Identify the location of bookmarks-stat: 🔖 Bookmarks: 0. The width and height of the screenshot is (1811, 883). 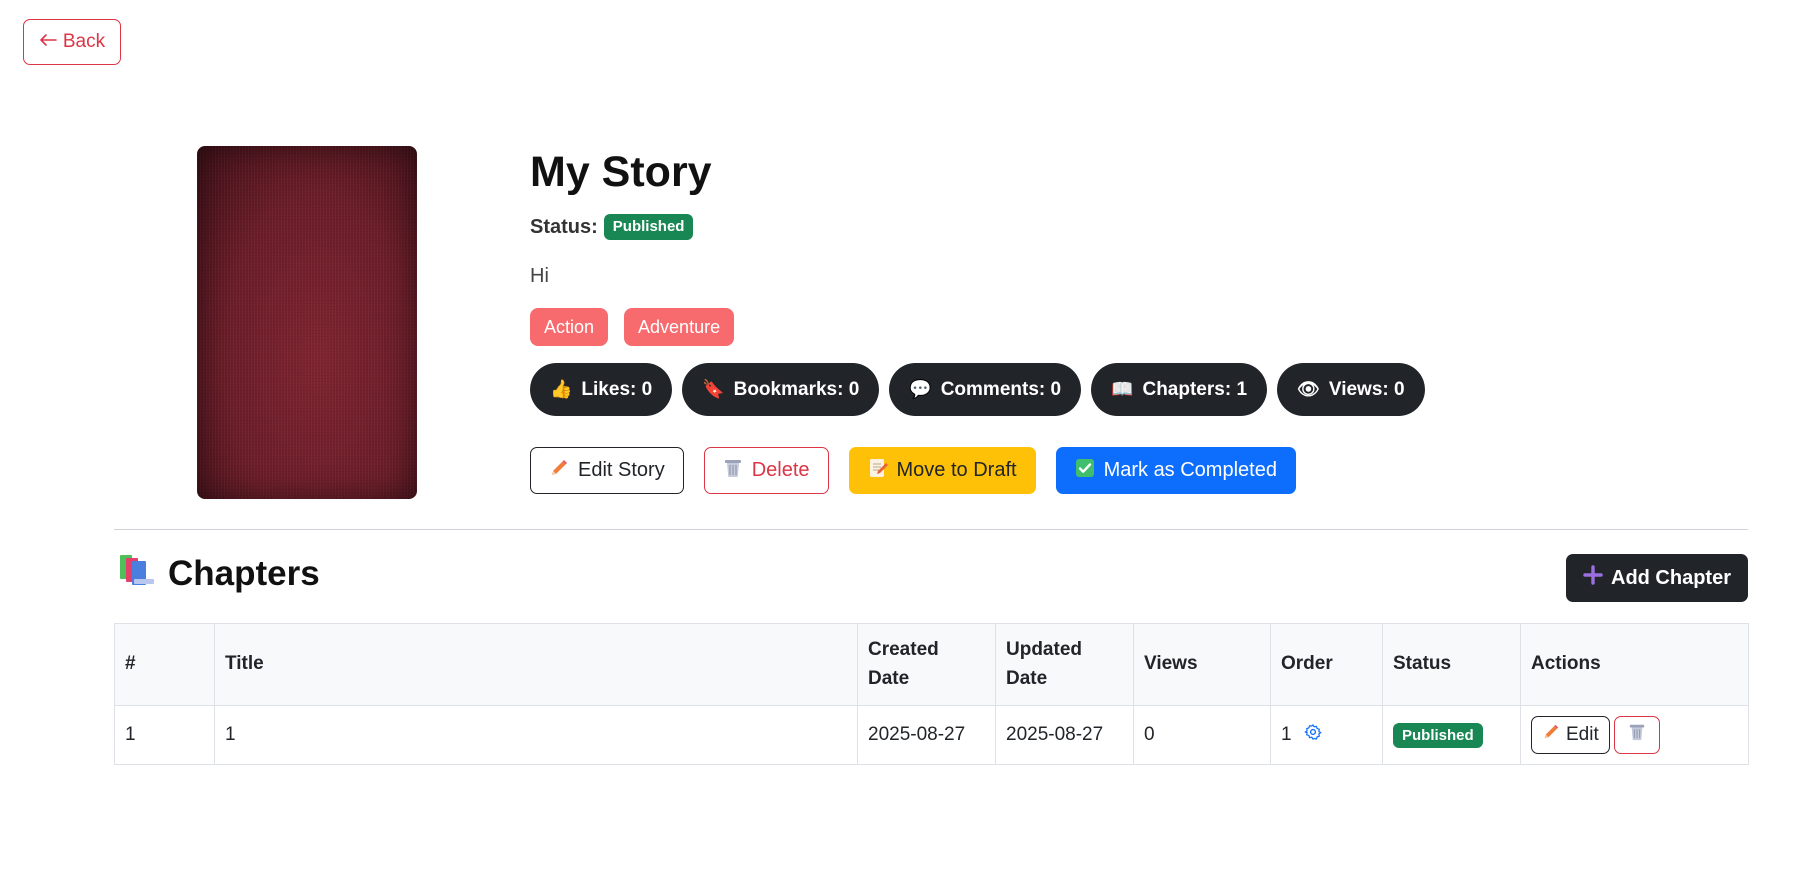
(781, 389).